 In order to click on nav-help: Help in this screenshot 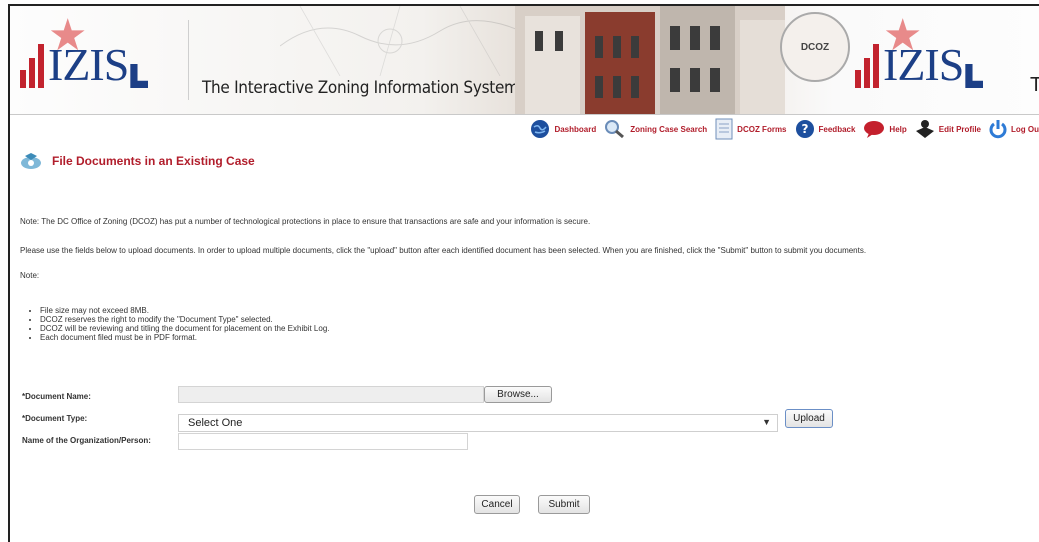, I will do `click(885, 129)`.